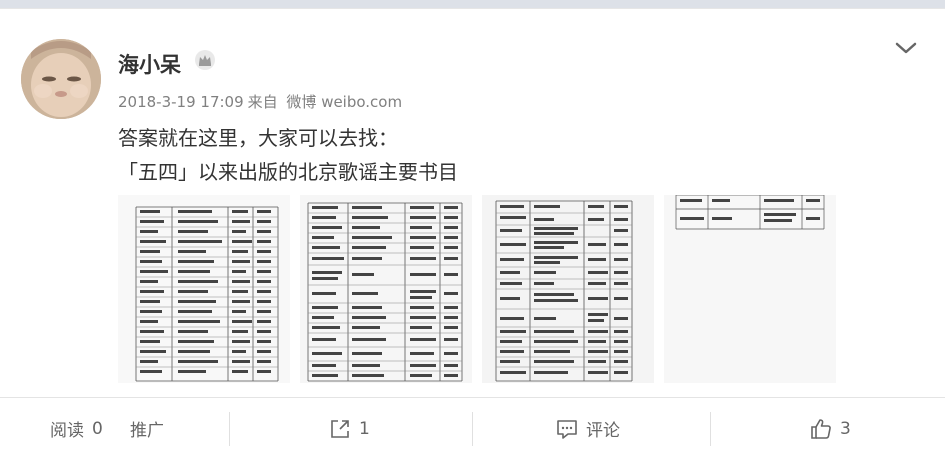  I want to click on promote-button: 推广, so click(147, 423).